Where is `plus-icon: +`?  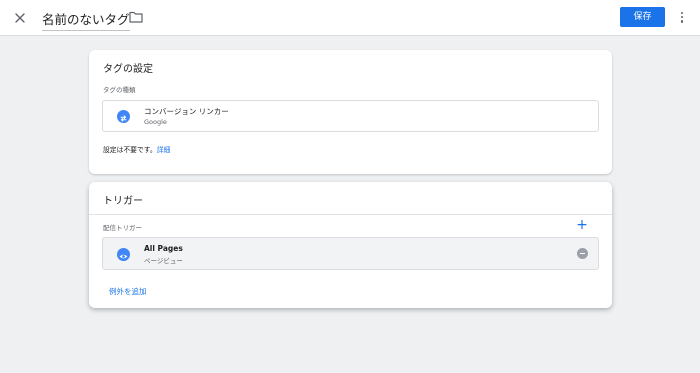
plus-icon: + is located at coordinates (582, 225).